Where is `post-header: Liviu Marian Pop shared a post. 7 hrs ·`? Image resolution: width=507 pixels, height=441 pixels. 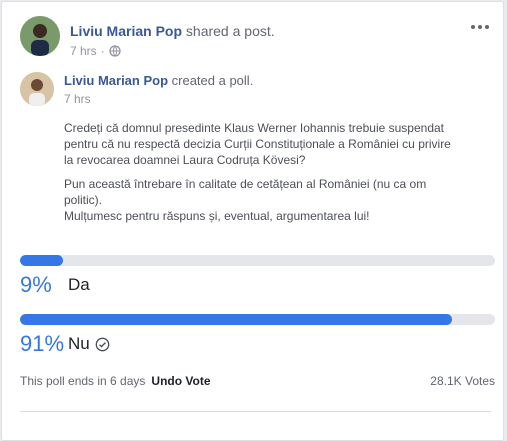 post-header: Liviu Marian Pop shared a post. 7 hrs · is located at coordinates (255, 39).